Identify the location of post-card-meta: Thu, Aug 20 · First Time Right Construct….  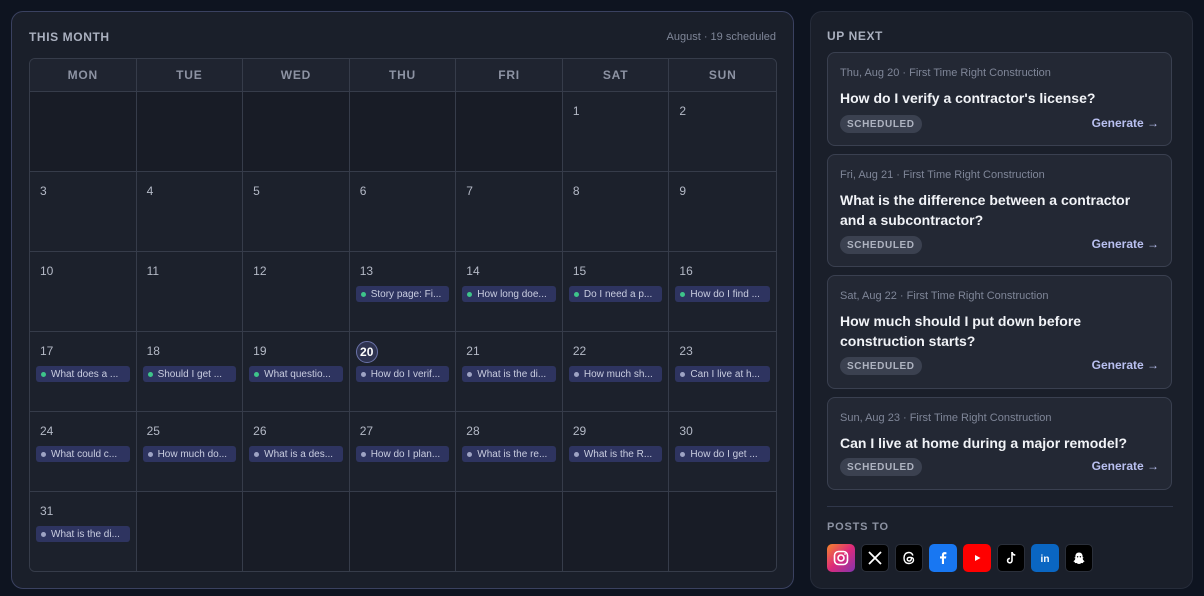
(945, 73).